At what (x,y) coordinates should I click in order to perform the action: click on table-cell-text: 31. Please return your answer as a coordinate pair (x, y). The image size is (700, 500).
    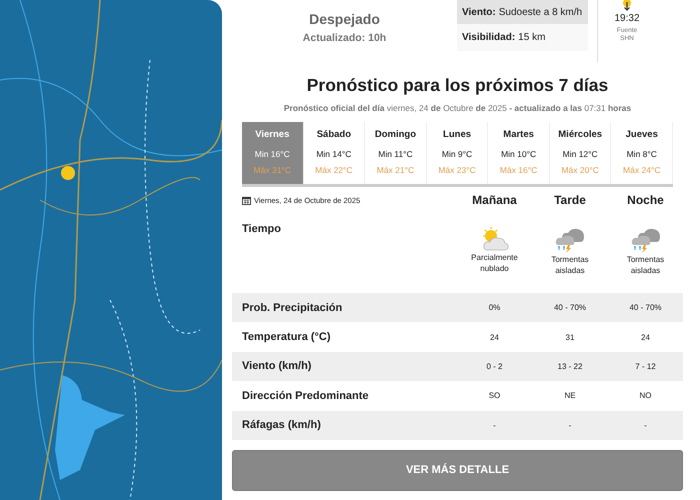
    Looking at the image, I should click on (570, 337).